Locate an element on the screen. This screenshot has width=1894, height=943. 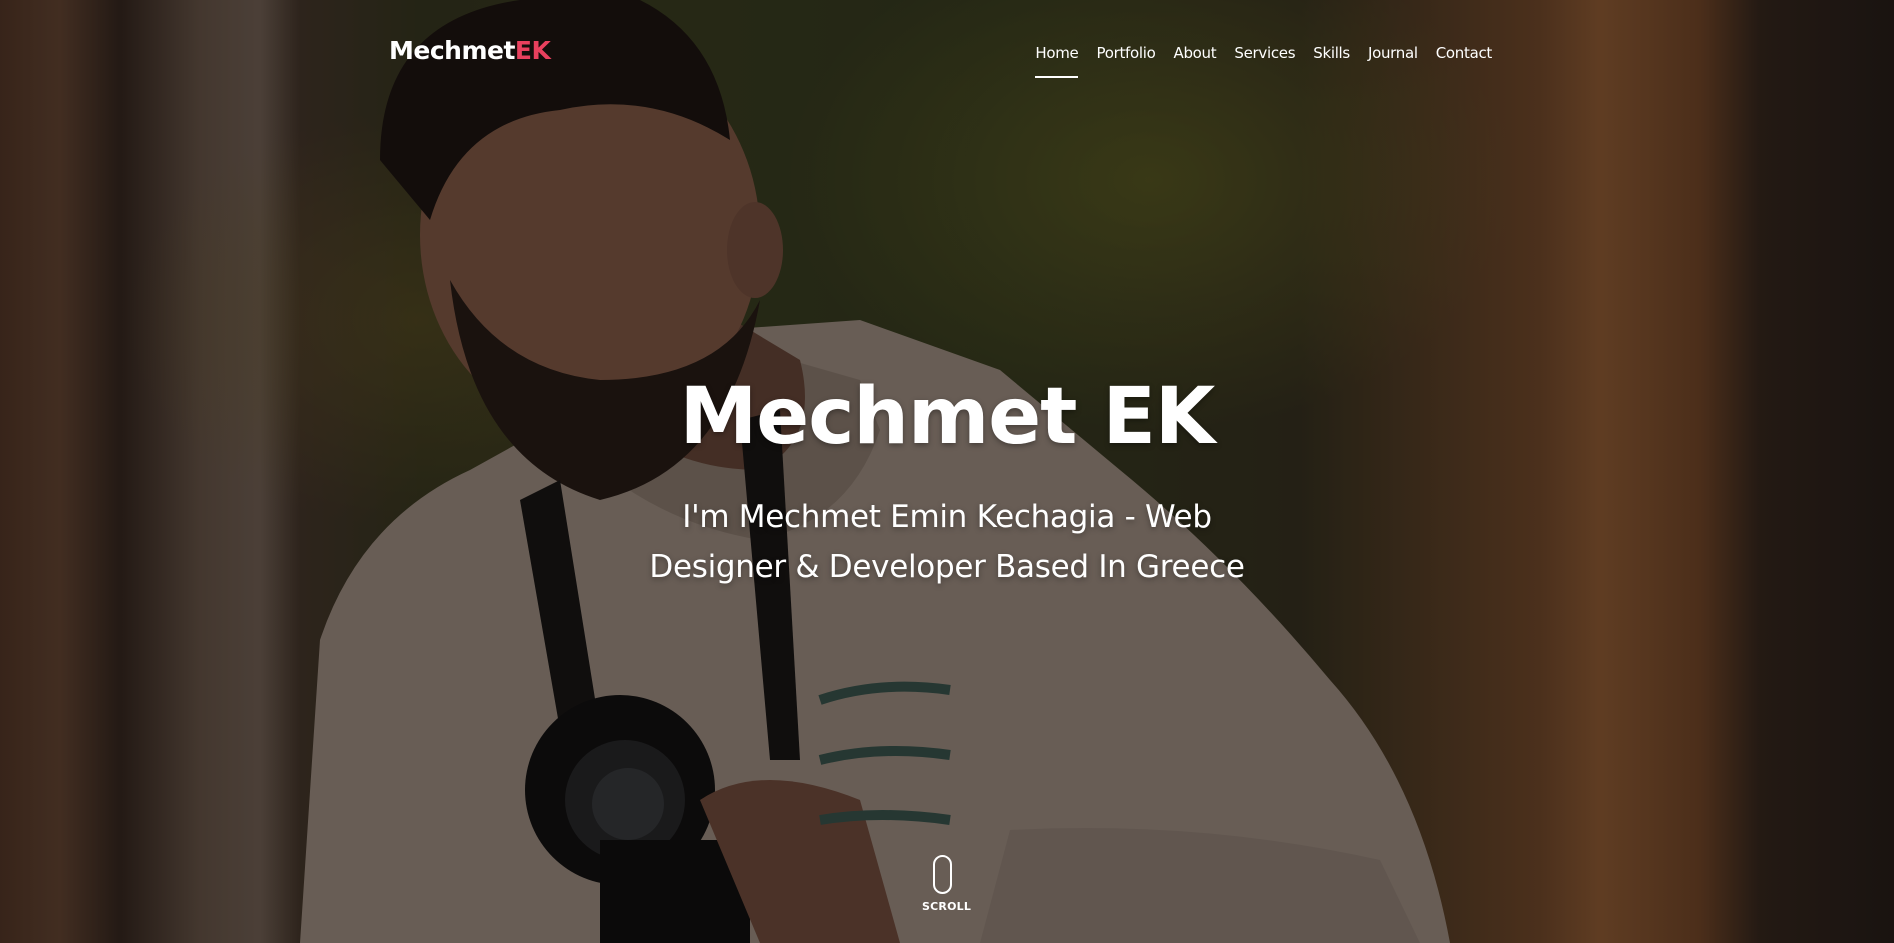
nav-item-portfolio: Portfolio is located at coordinates (1125, 61).